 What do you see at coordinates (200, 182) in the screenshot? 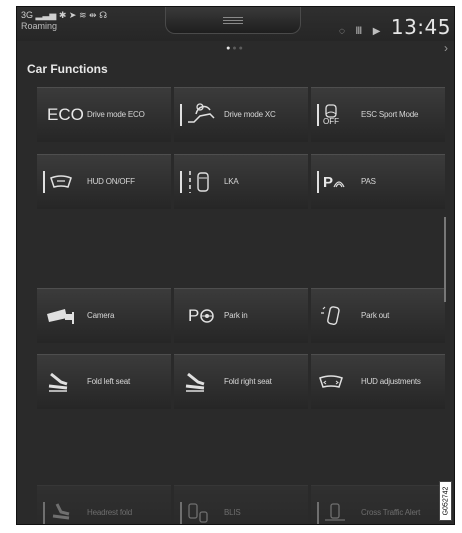
I see `lane-keeping-icon` at bounding box center [200, 182].